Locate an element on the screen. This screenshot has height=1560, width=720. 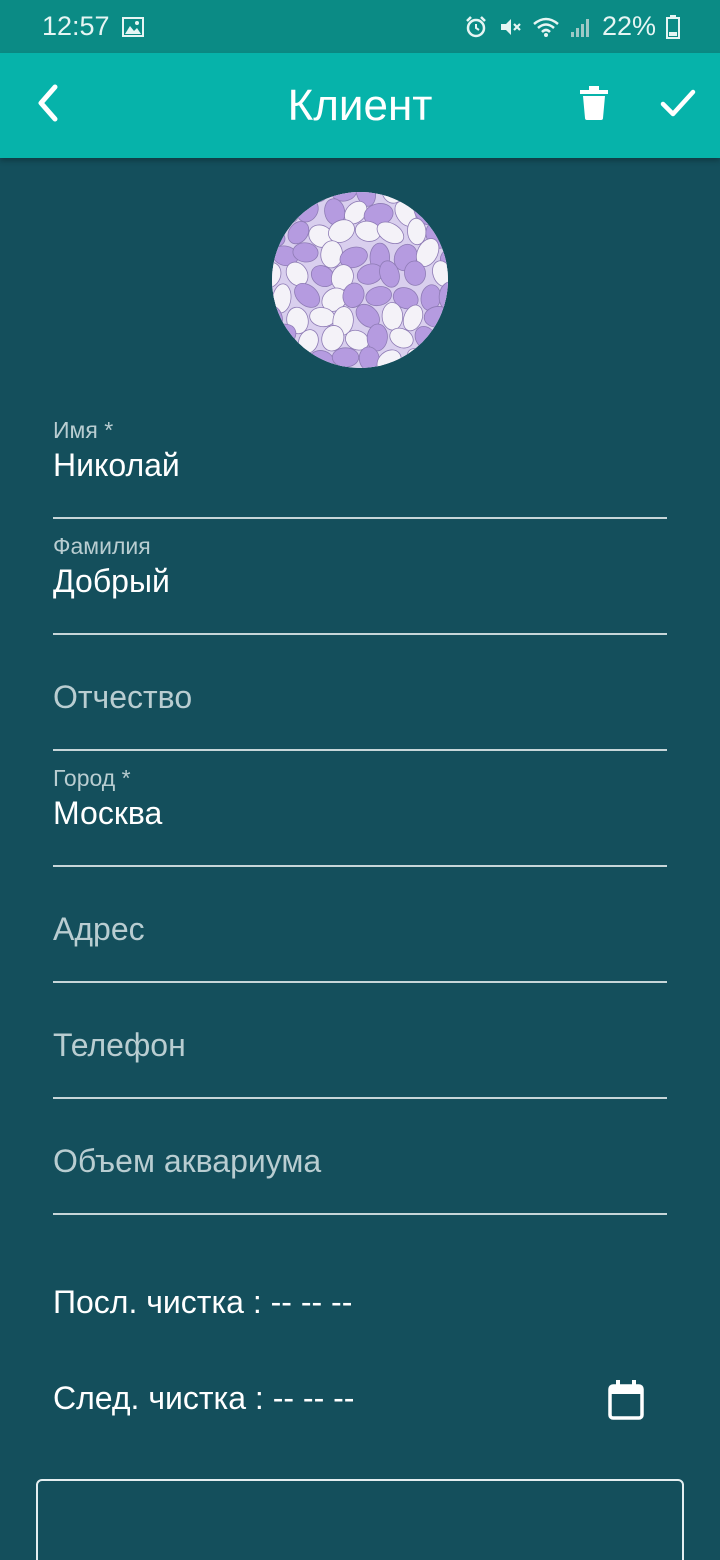
image-icon is located at coordinates (132, 26).